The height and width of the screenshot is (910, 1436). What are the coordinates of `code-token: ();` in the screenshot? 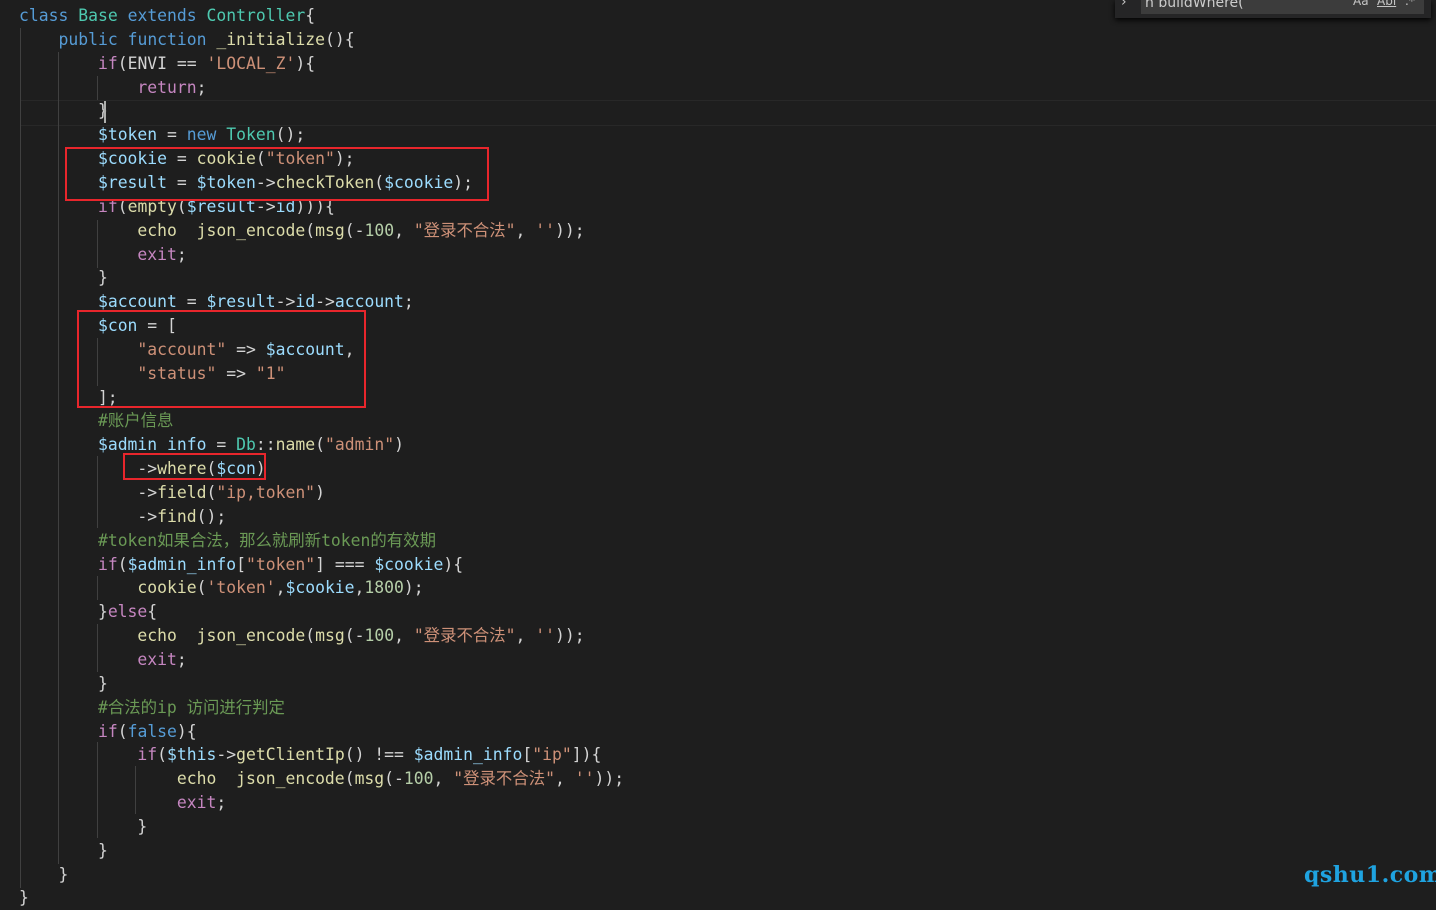 It's located at (211, 516).